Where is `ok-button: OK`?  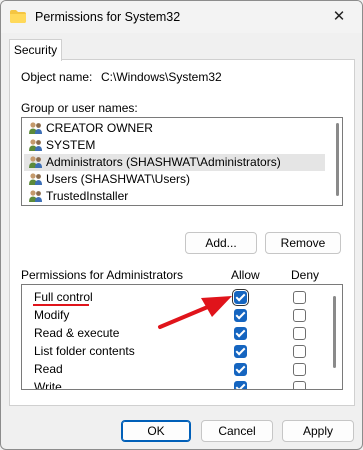 ok-button: OK is located at coordinates (156, 431).